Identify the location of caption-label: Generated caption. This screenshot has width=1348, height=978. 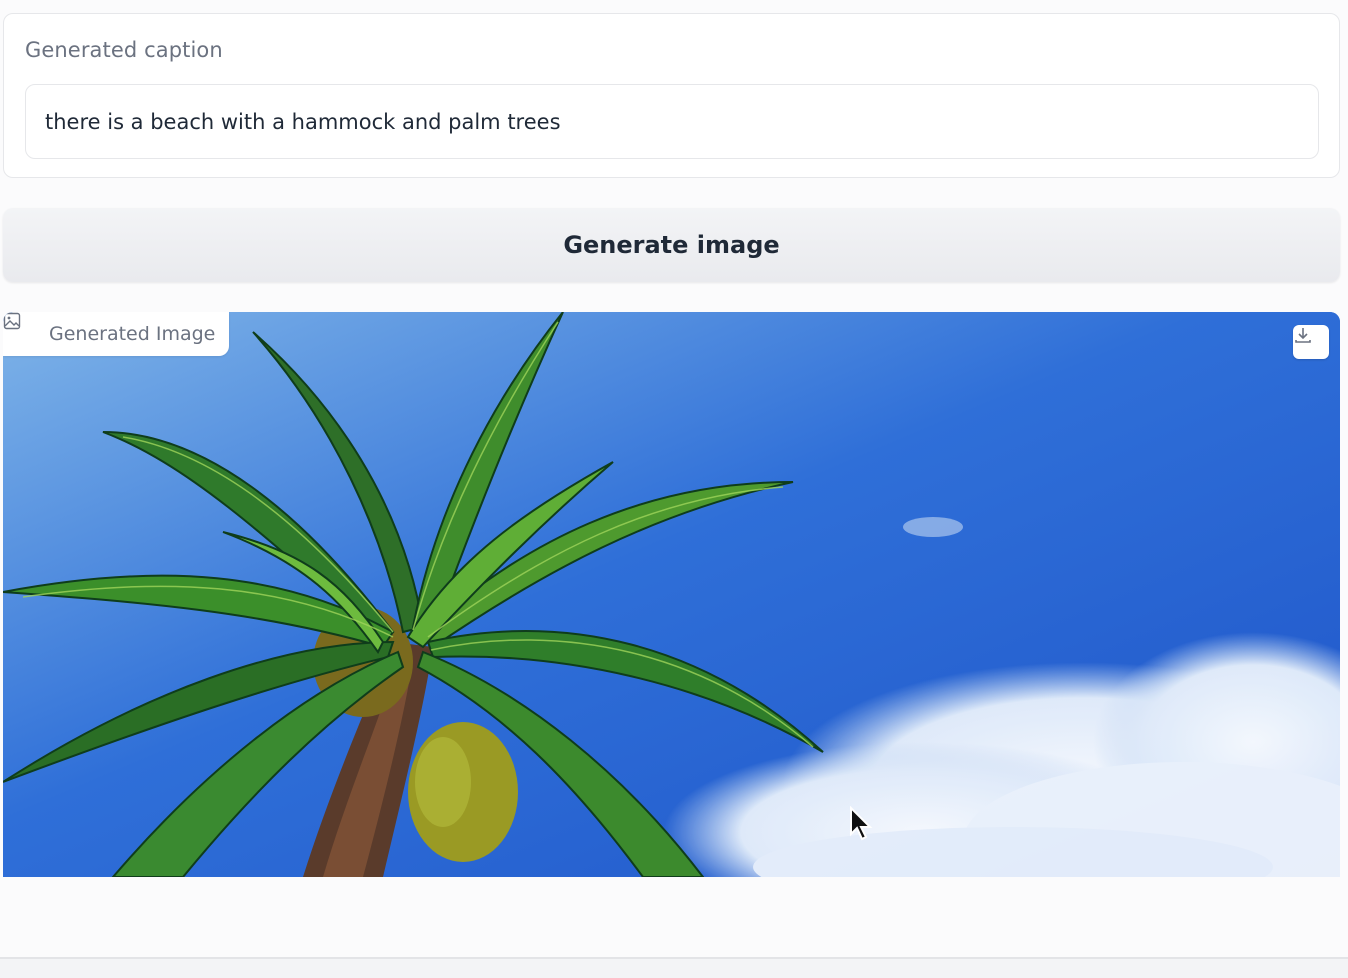
(124, 50).